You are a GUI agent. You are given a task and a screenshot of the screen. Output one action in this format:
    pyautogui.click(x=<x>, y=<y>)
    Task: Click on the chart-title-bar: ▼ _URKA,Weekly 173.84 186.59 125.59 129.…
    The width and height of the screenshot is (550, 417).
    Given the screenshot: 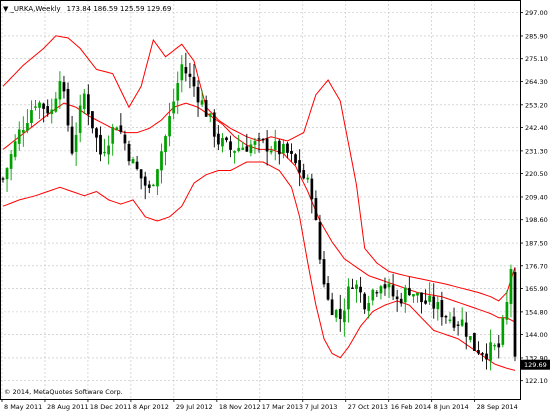 What is the action you would take?
    pyautogui.click(x=87, y=9)
    